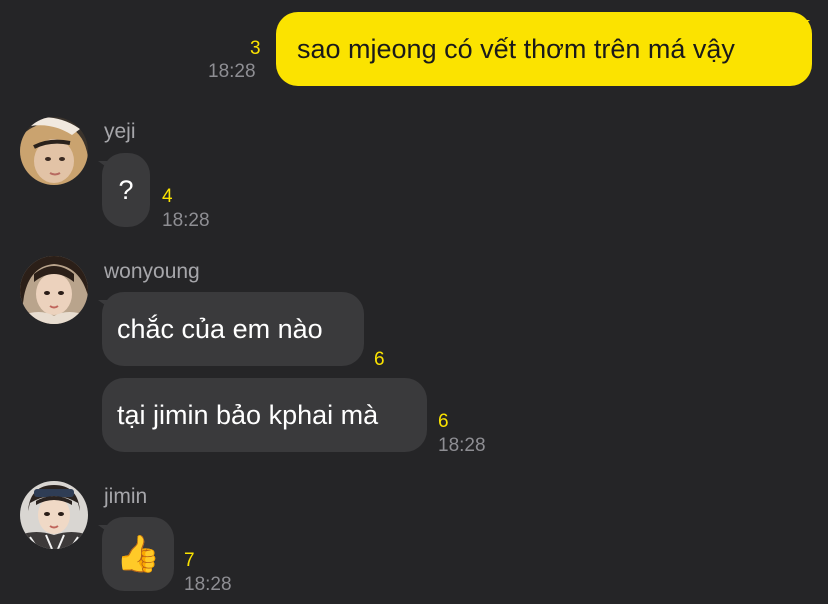 The image size is (828, 604). I want to click on unread-count: 4, so click(167, 196).